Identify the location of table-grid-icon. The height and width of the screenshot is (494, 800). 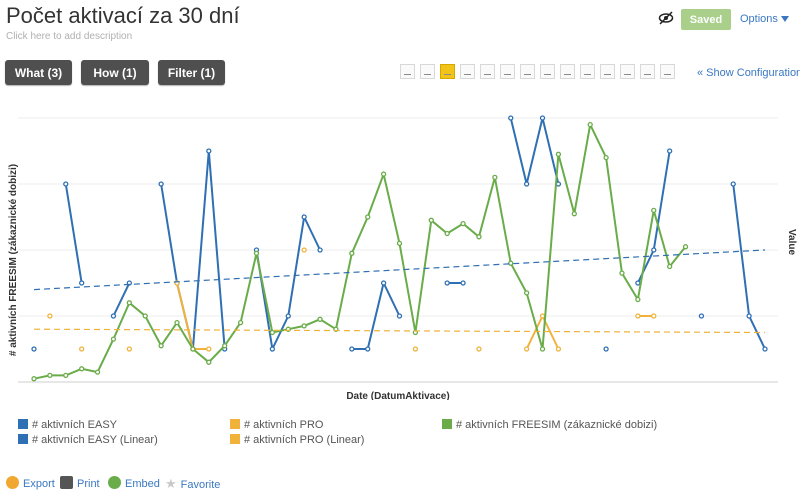
(427, 71).